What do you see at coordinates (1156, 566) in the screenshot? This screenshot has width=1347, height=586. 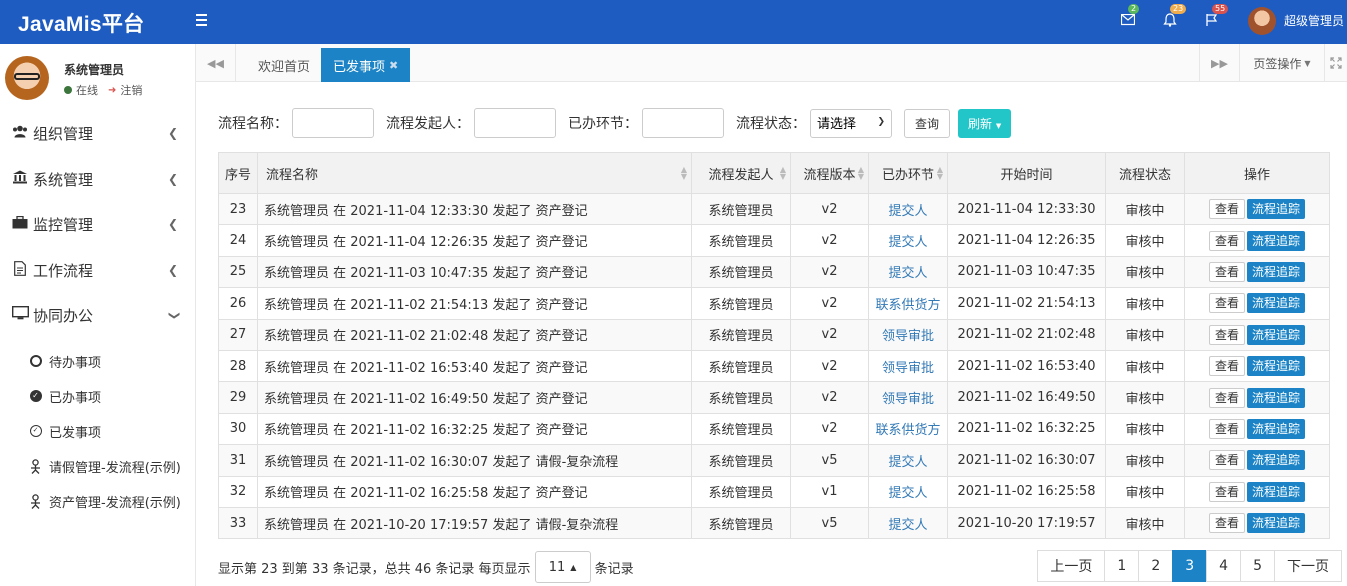 I see `page-button-2: 2` at bounding box center [1156, 566].